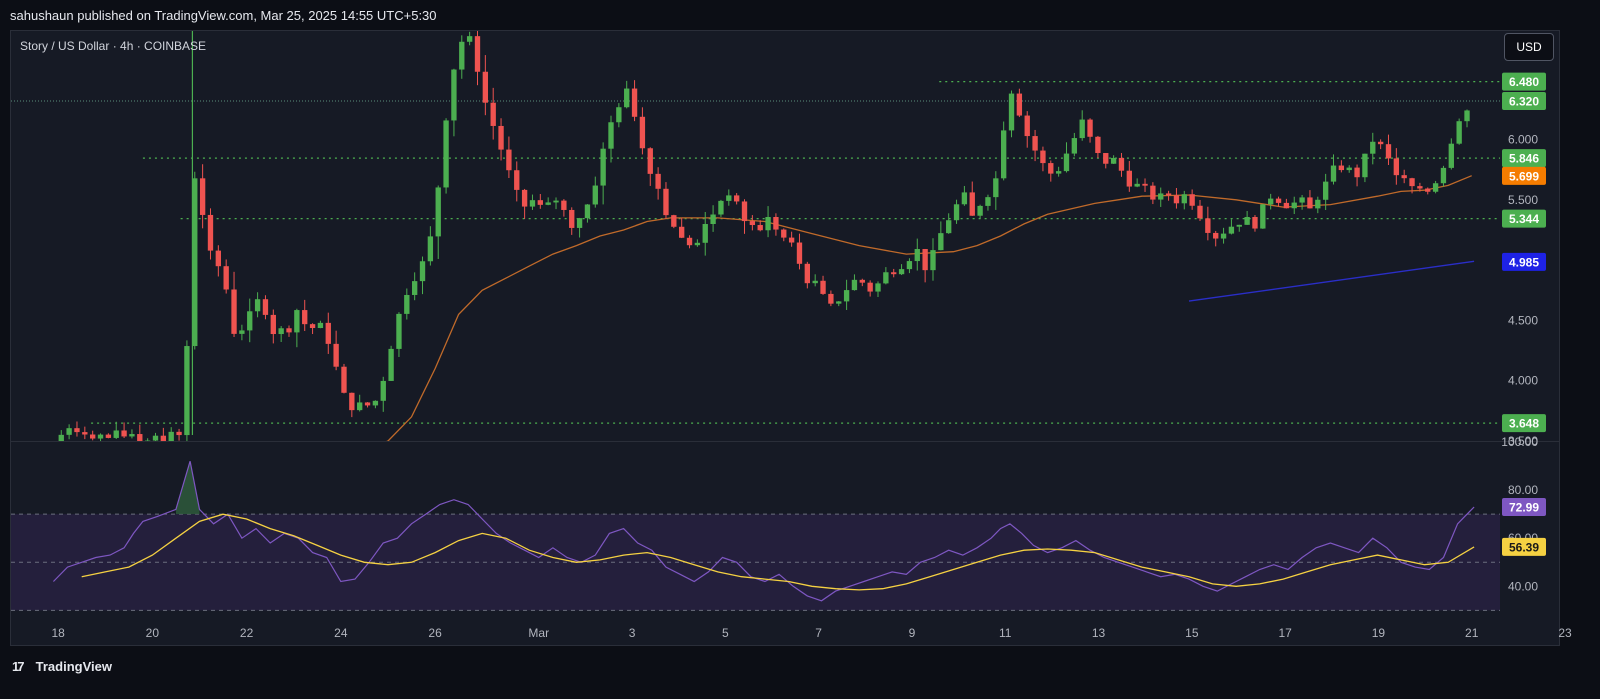  I want to click on price-axis-tick: 4.500, so click(1523, 320).